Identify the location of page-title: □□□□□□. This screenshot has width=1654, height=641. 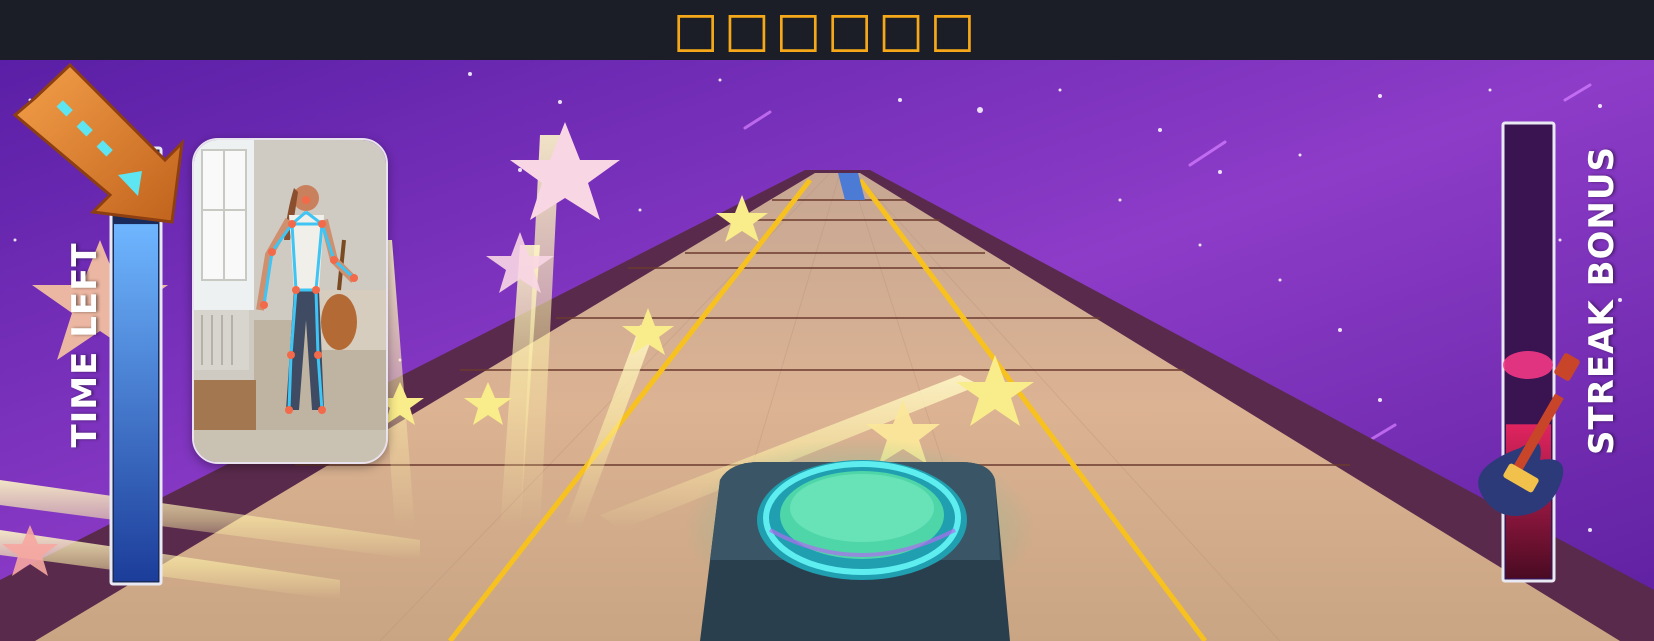
(827, 30).